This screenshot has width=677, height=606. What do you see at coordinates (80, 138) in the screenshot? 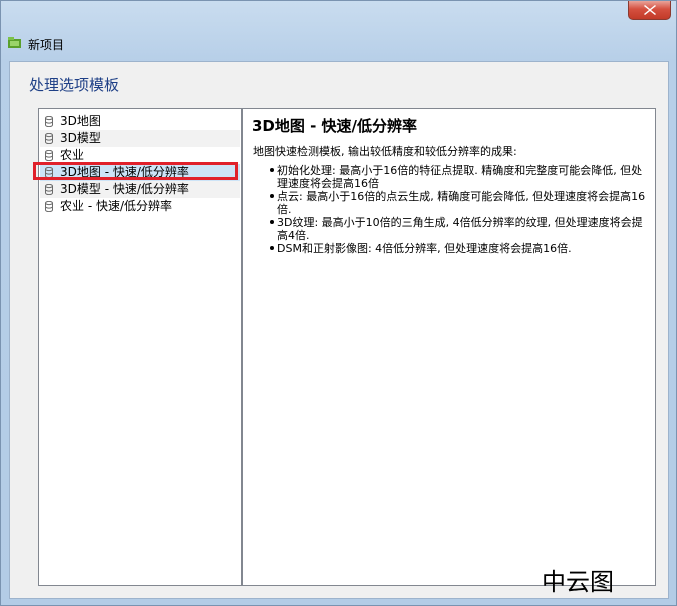
I see `list-item-label: 3D模型` at bounding box center [80, 138].